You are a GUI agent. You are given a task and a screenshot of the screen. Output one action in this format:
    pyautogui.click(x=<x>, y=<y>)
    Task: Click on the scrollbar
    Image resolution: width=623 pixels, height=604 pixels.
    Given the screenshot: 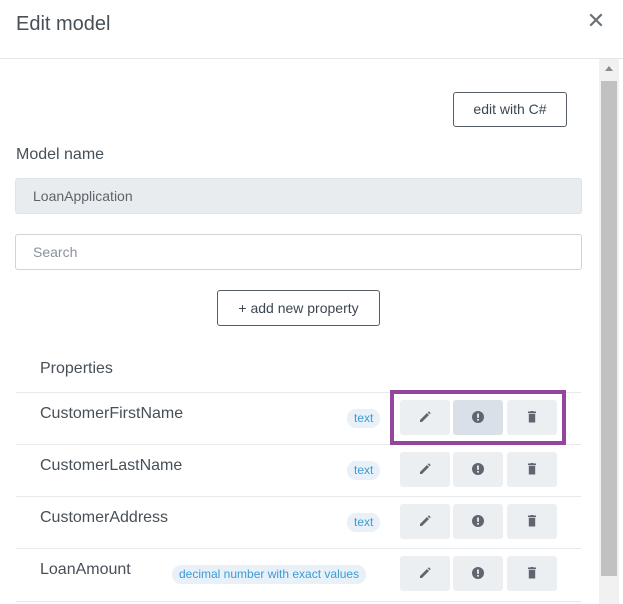 What is the action you would take?
    pyautogui.click(x=609, y=331)
    